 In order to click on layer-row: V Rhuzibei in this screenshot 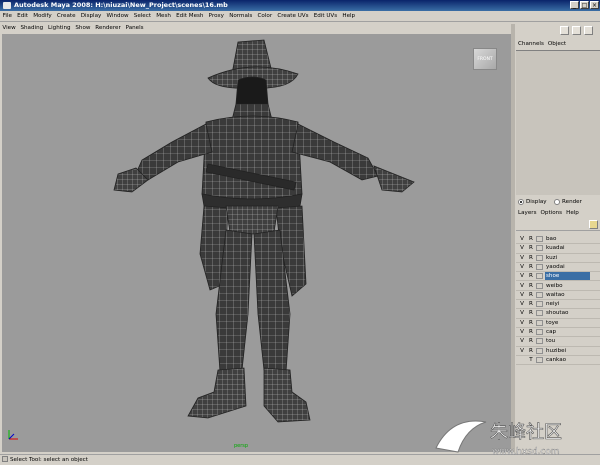, I will do `click(558, 351)`.